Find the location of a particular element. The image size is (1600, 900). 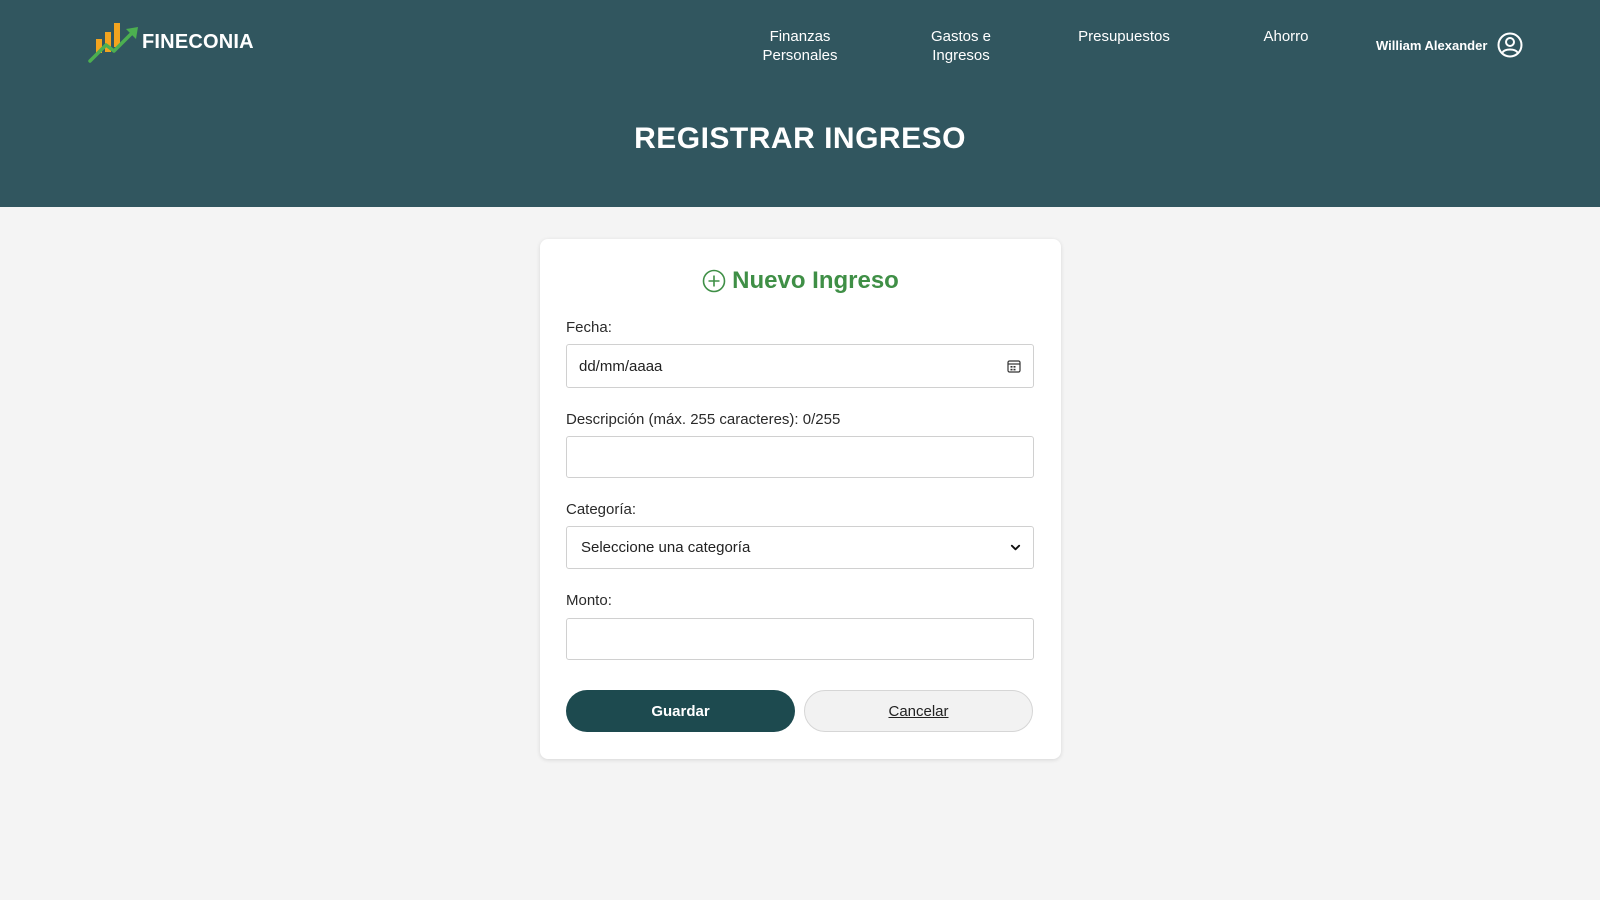

fecha-label: Fecha: is located at coordinates (589, 327).